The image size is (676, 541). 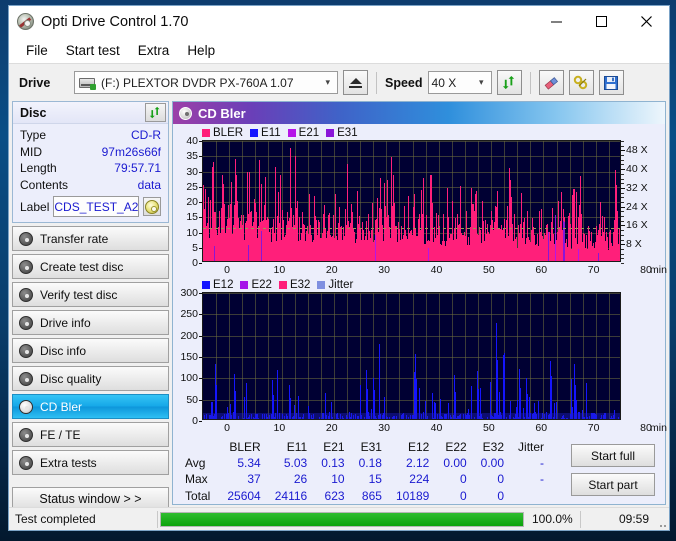 I want to click on y-tick-label: 200, so click(x=189, y=335).